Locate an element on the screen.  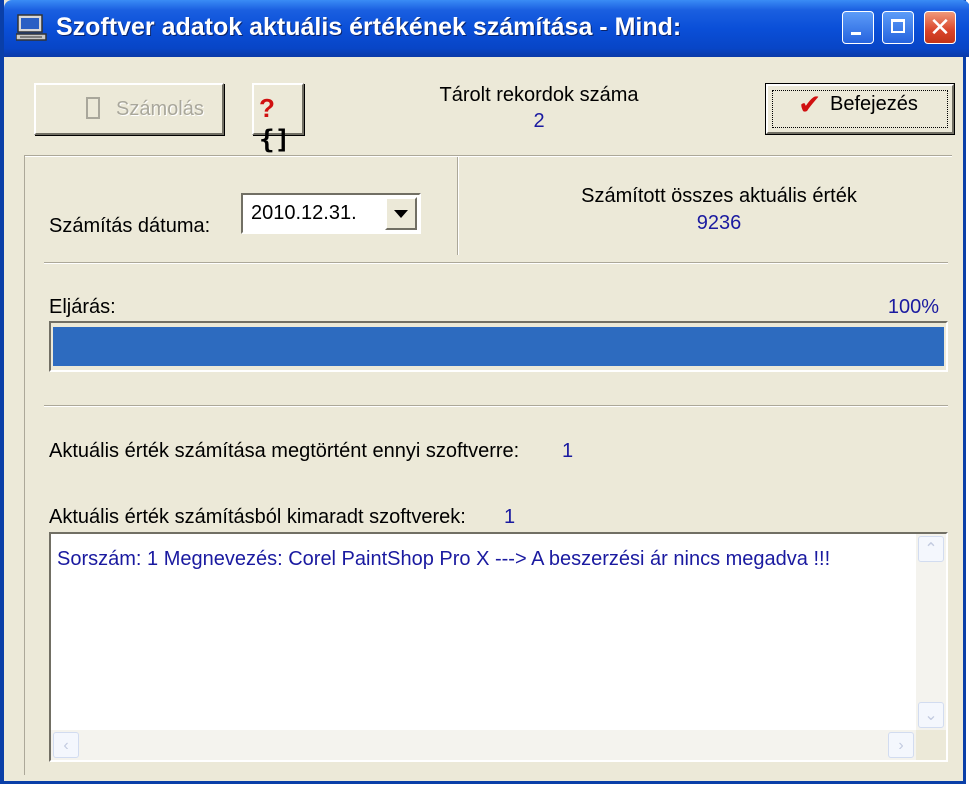
minimize-icon is located at coordinates (856, 33).